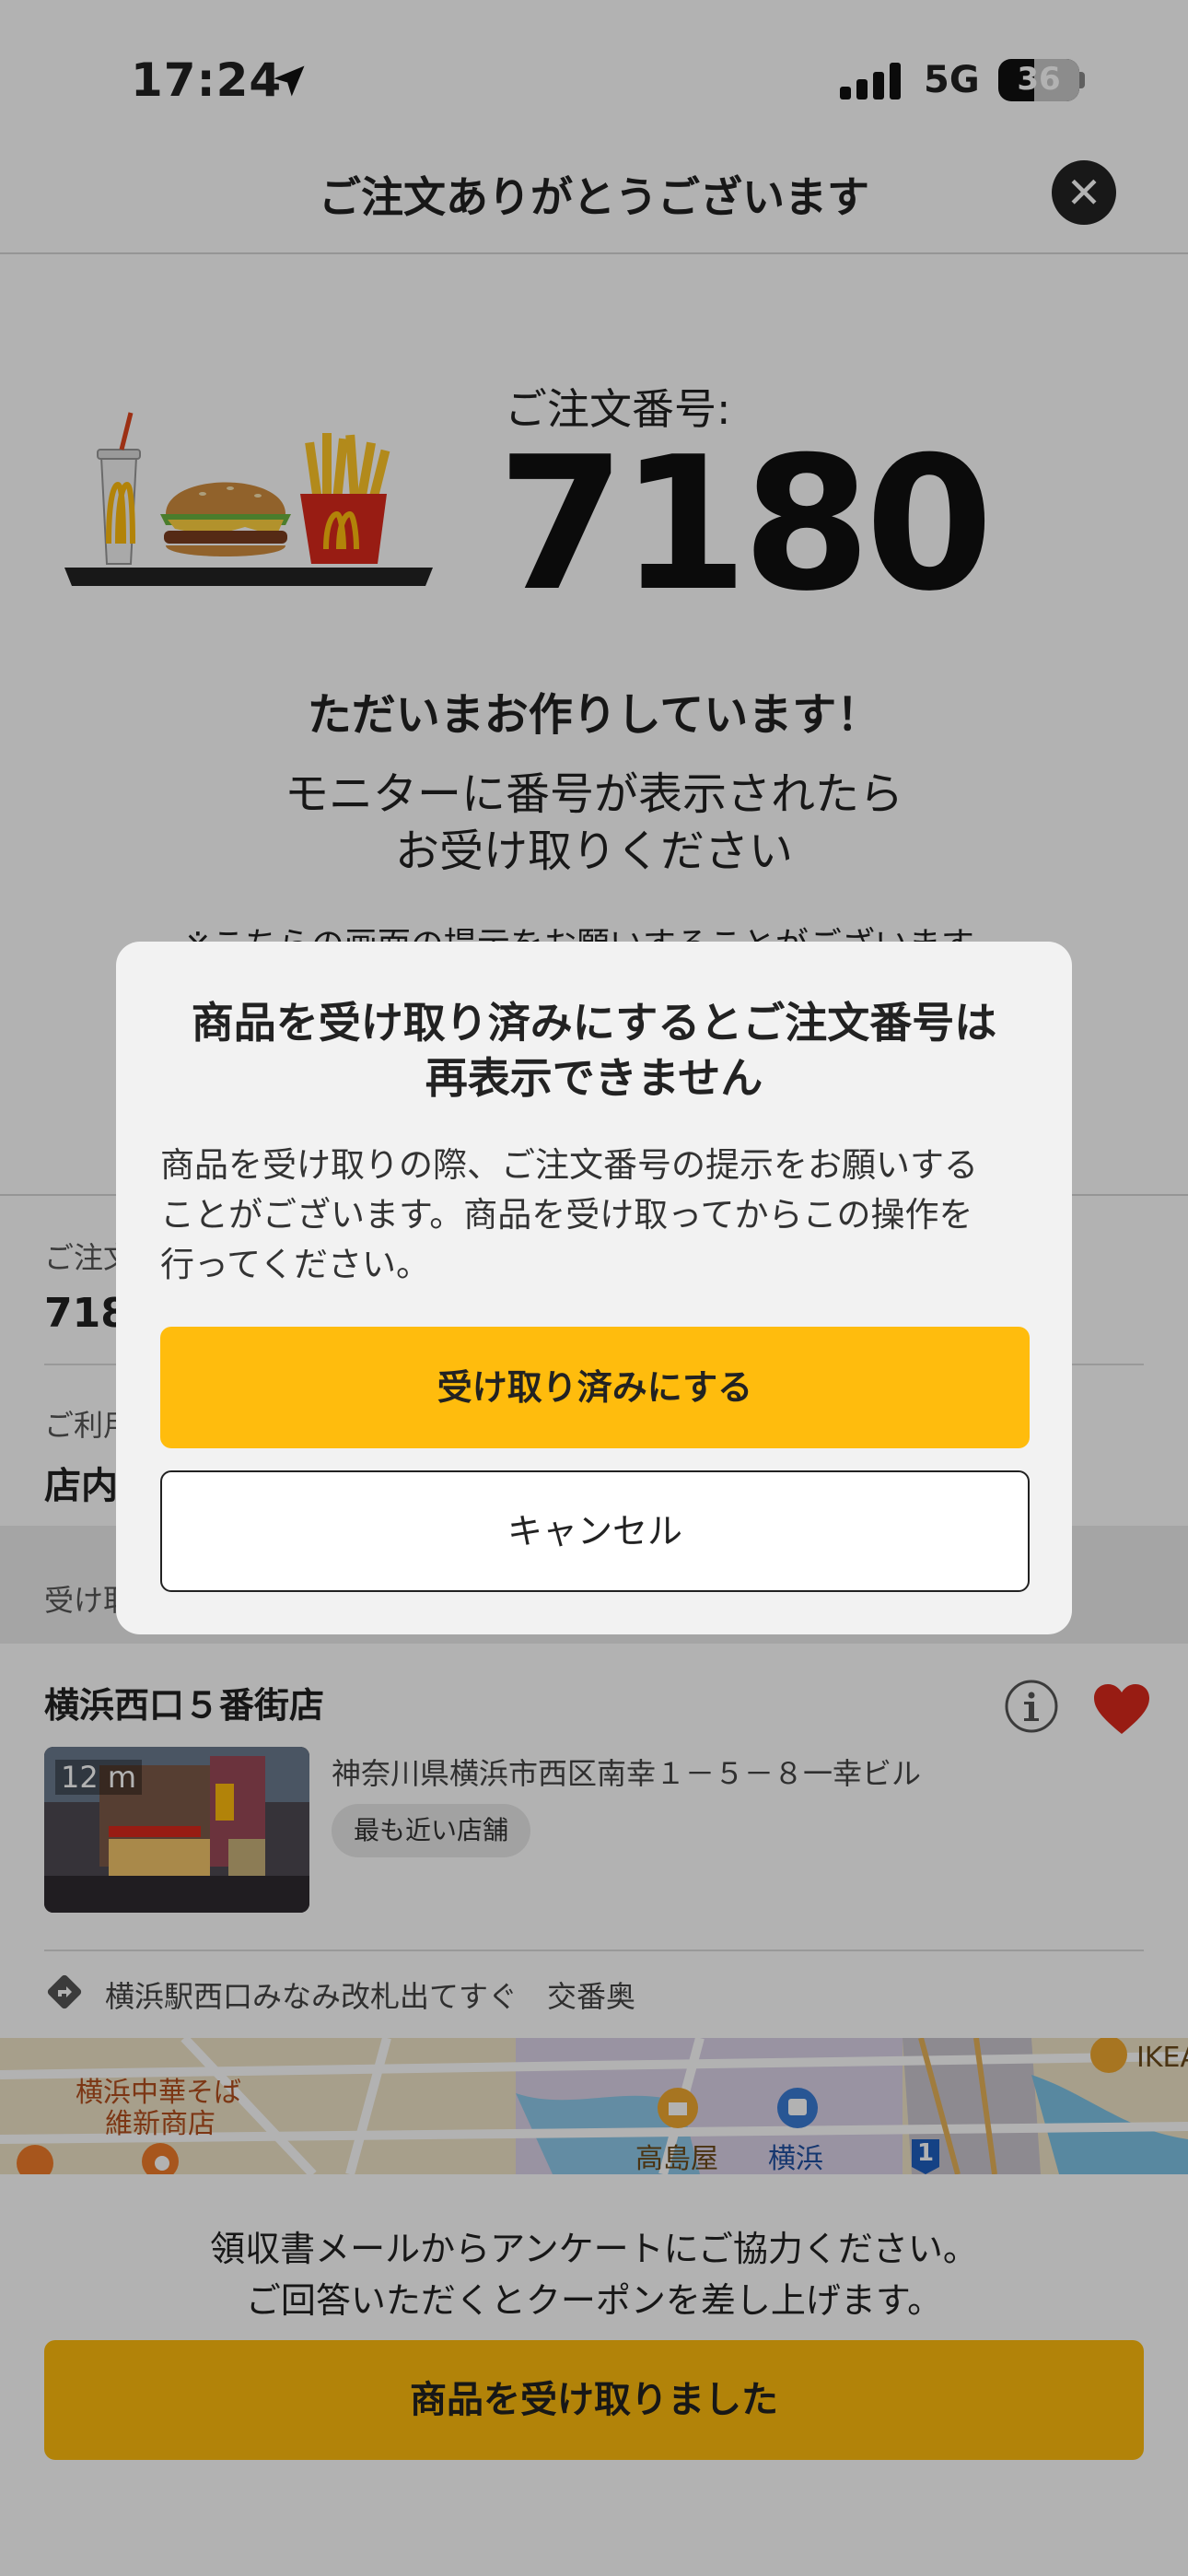 This screenshot has height=2576, width=1188. Describe the element at coordinates (595, 1531) in the screenshot. I see `cancel-button: キャンセル` at that location.